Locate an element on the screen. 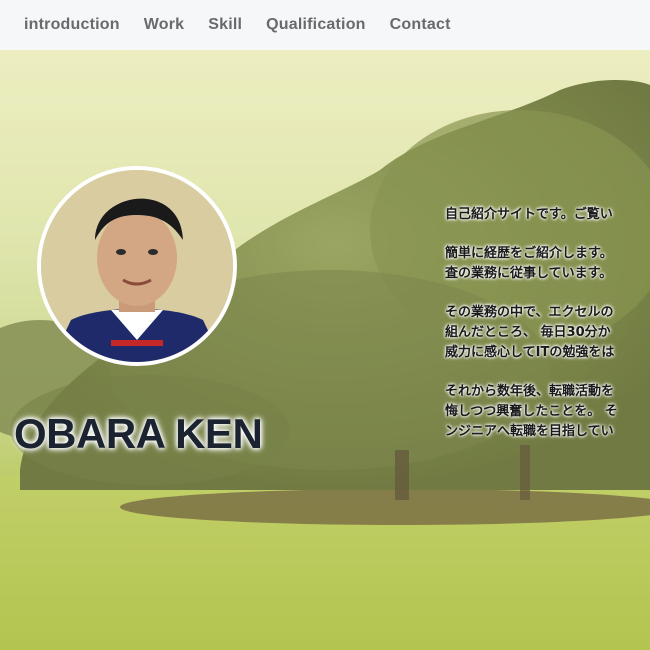 This screenshot has height=650, width=650. profile-name: OBARA KEN is located at coordinates (138, 433).